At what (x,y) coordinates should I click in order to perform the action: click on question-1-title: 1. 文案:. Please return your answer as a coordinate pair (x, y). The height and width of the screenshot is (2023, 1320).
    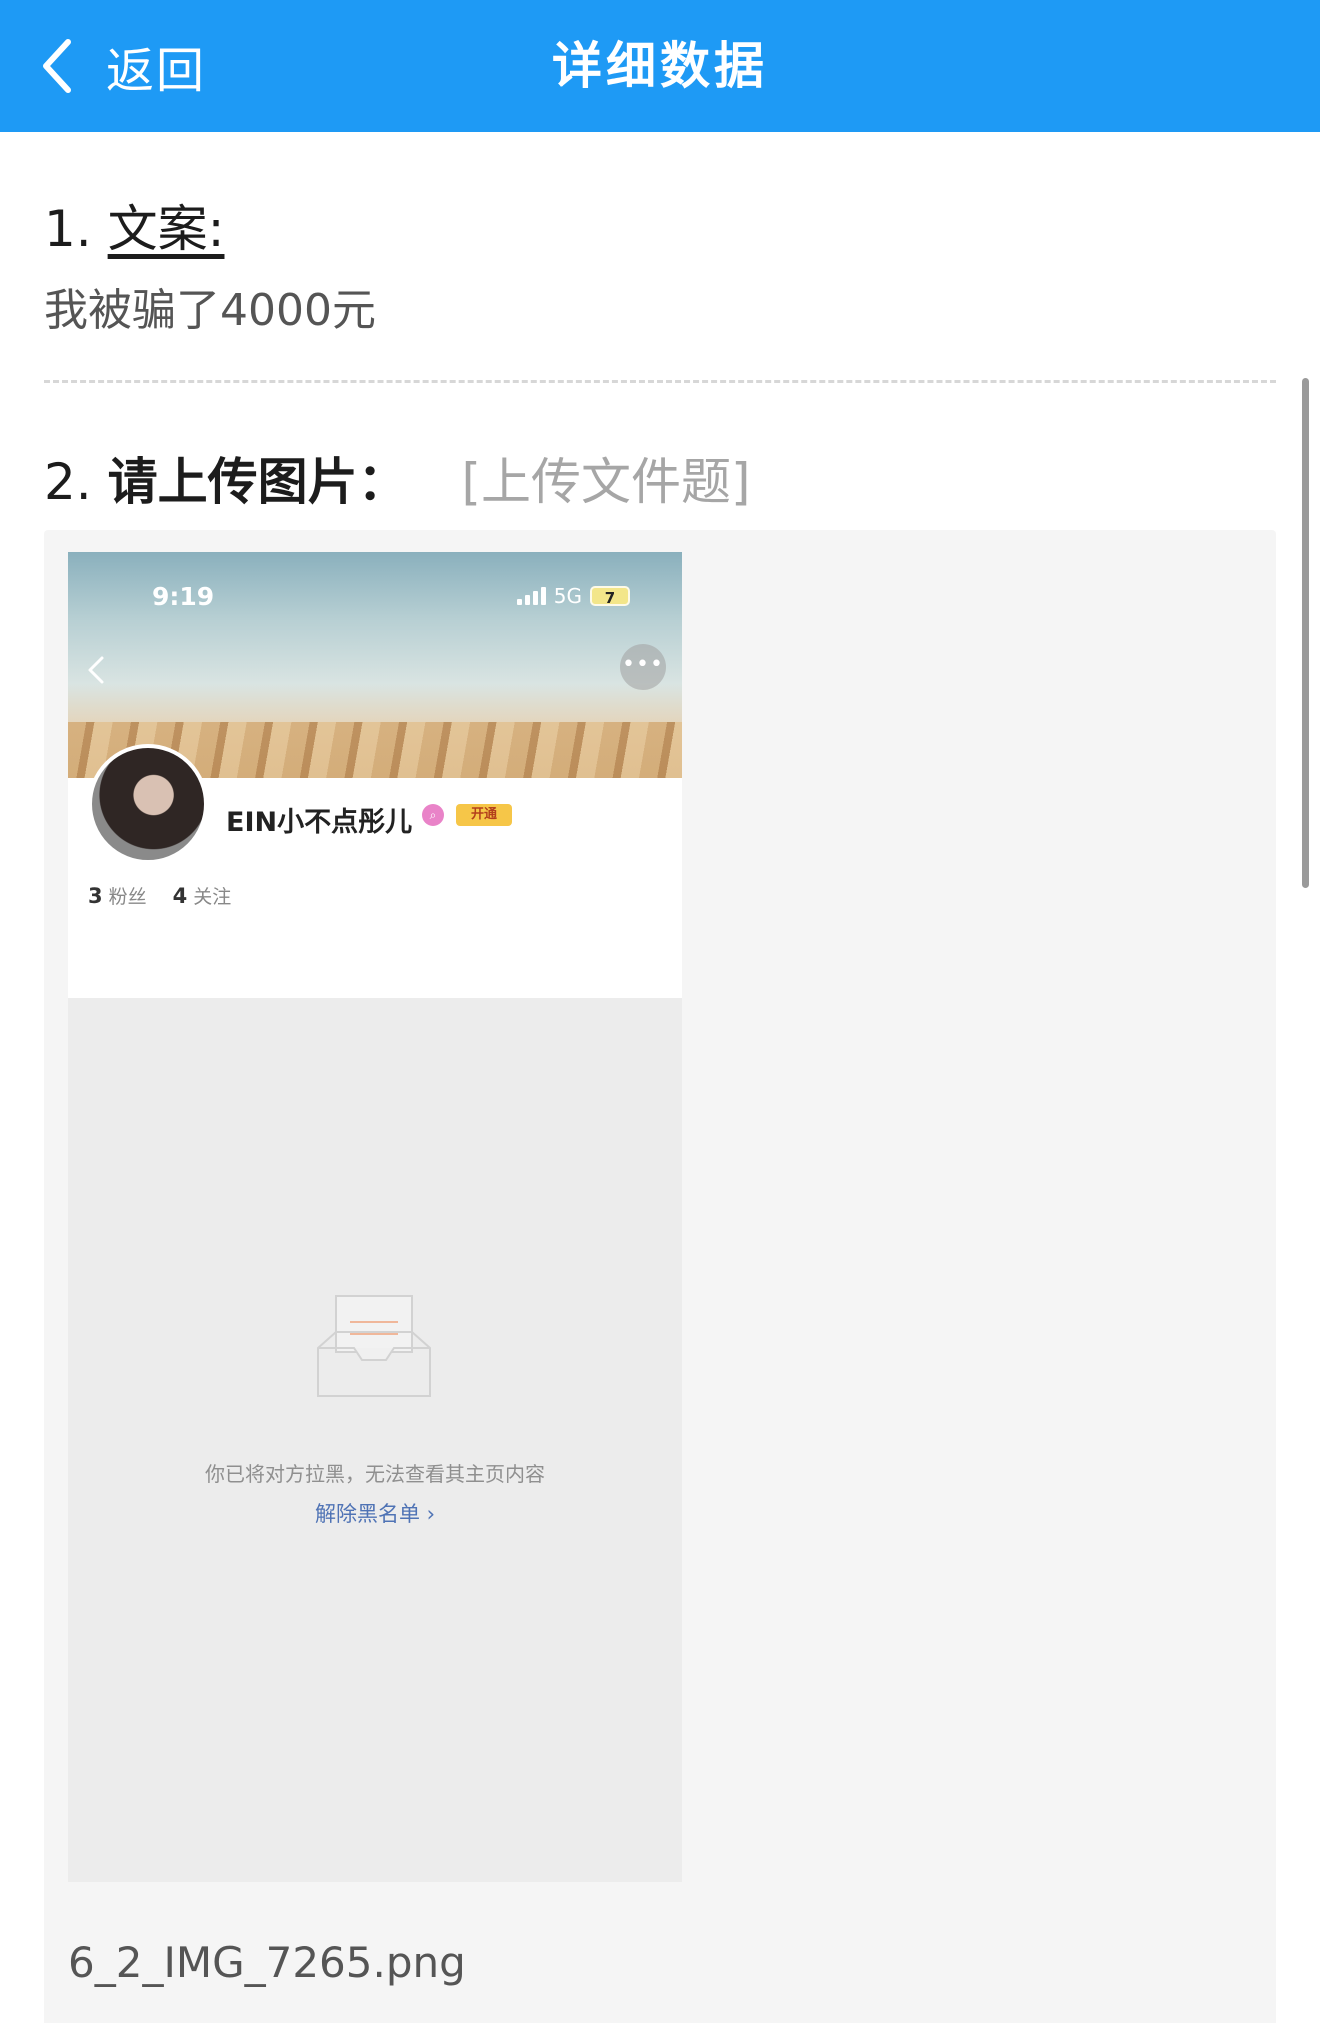
    Looking at the image, I should click on (134, 229).